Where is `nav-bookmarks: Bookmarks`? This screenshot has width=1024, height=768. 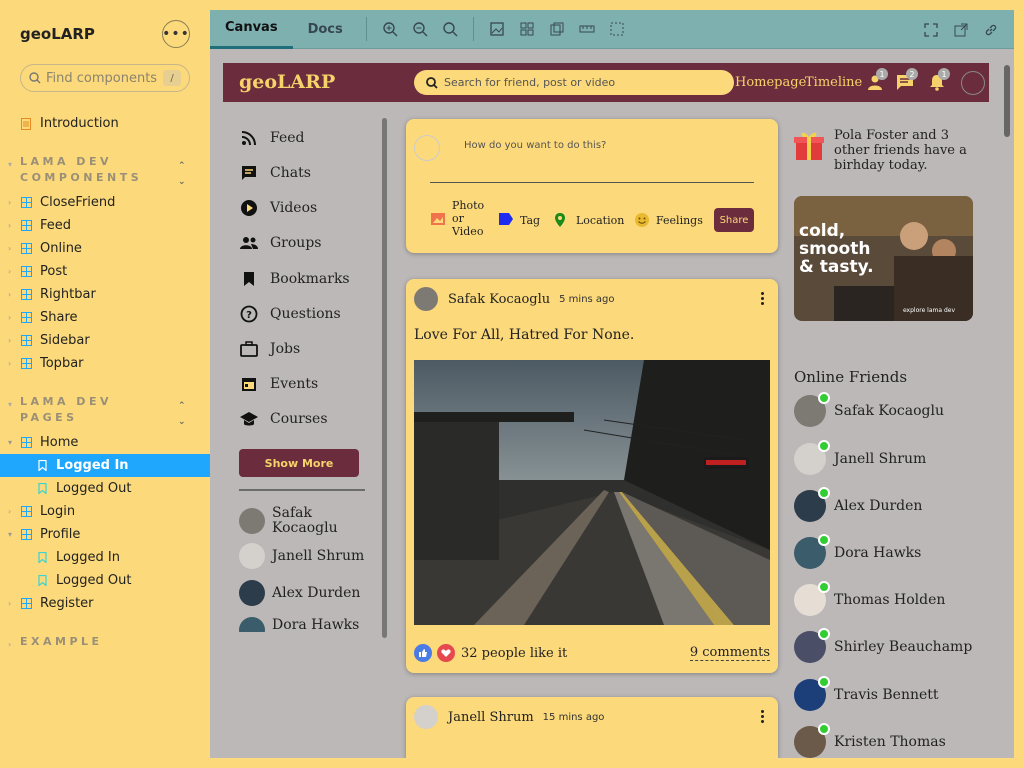
nav-bookmarks: Bookmarks is located at coordinates (294, 279).